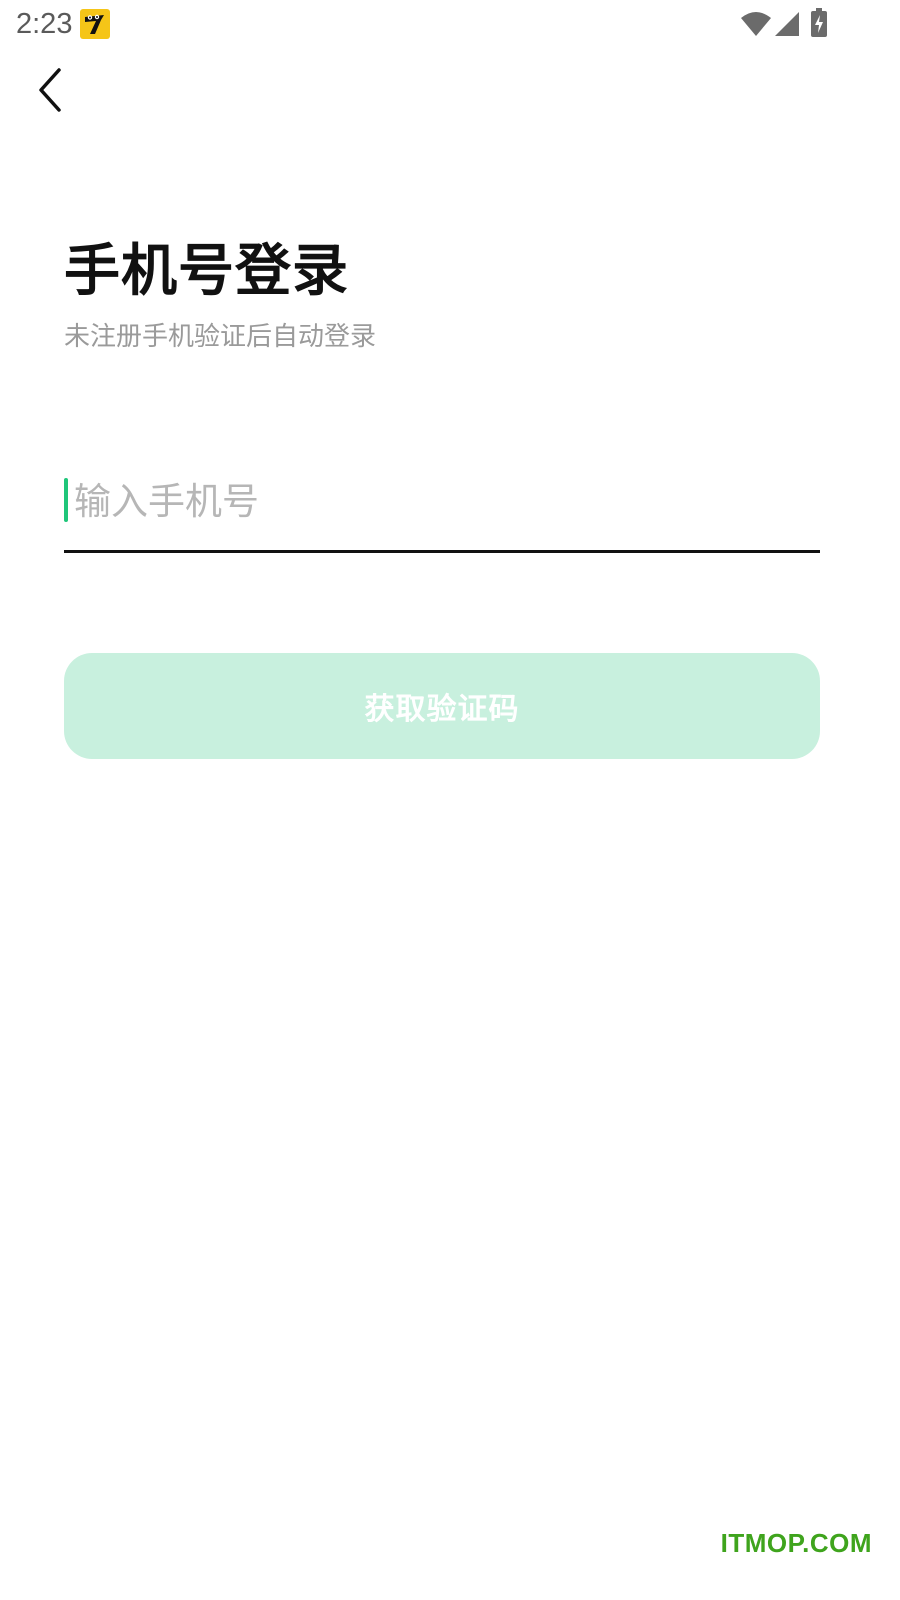 This screenshot has width=900, height=1600. I want to click on phone-input, so click(444, 501).